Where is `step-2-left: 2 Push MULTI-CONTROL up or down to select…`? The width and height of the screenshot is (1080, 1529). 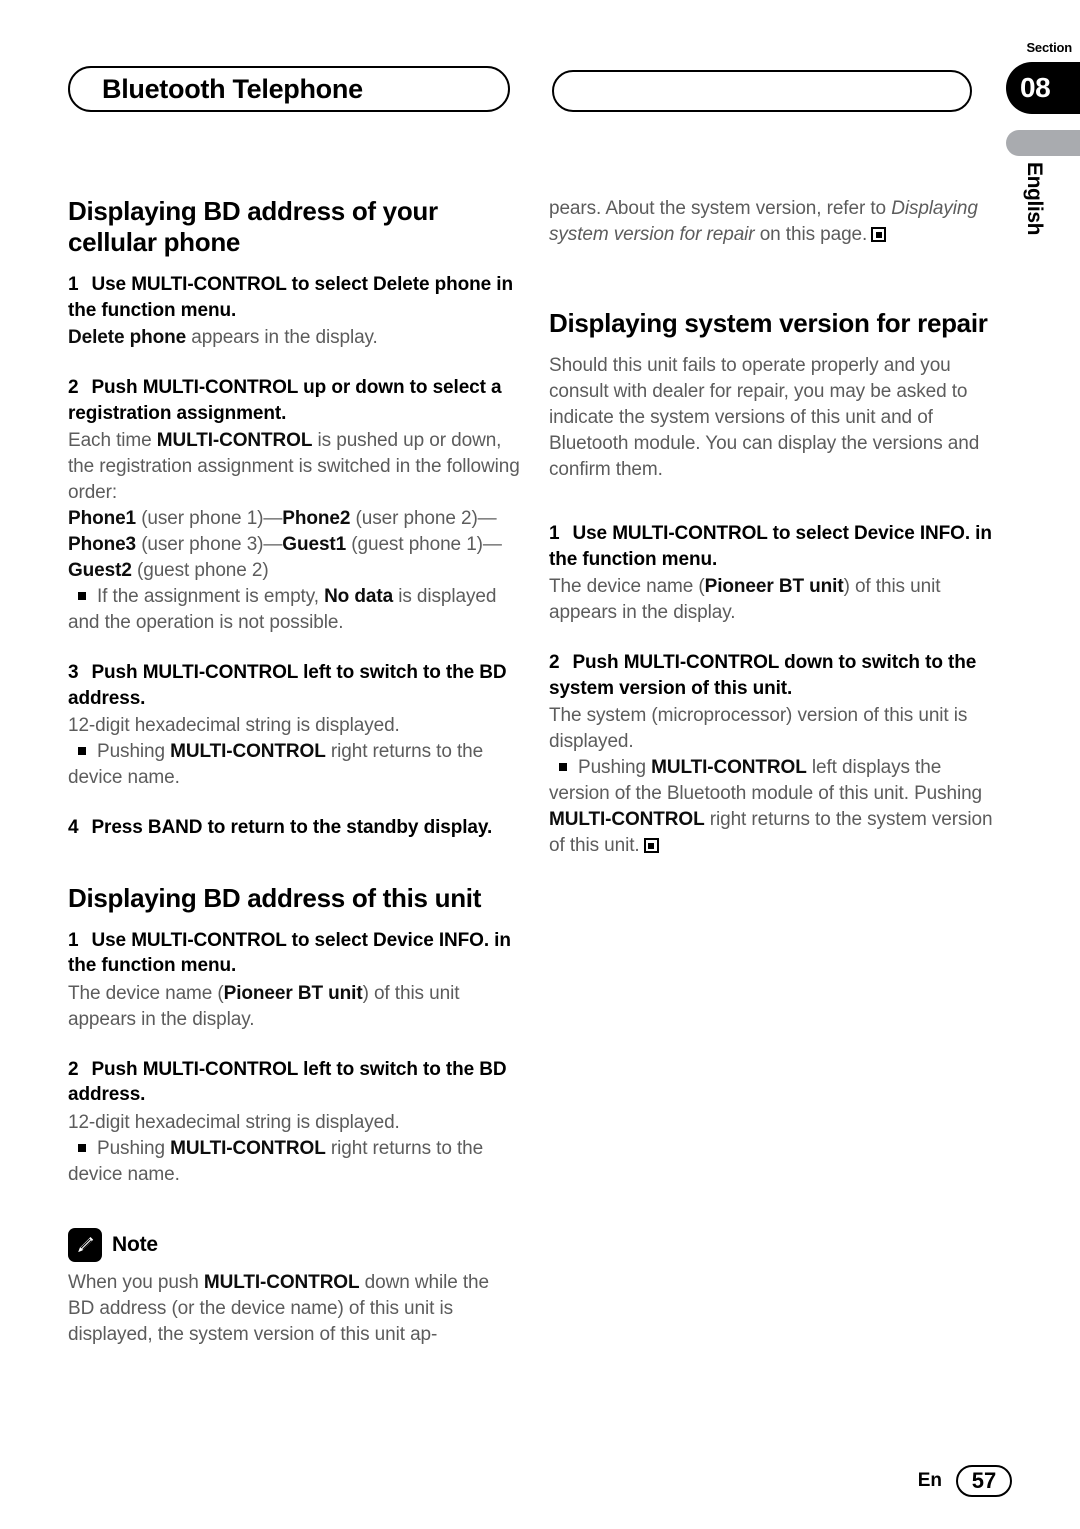
step-2-left: 2 Push MULTI-CONTROL up or down to select… is located at coordinates (294, 400).